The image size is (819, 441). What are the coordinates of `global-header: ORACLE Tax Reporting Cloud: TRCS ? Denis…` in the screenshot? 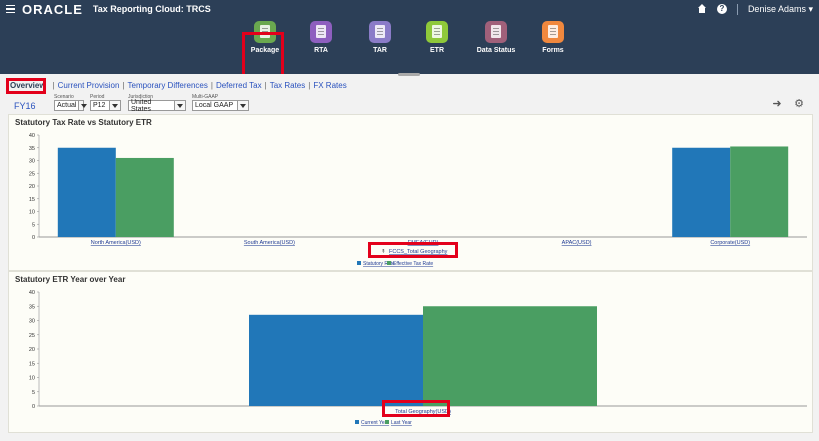 It's located at (409, 9).